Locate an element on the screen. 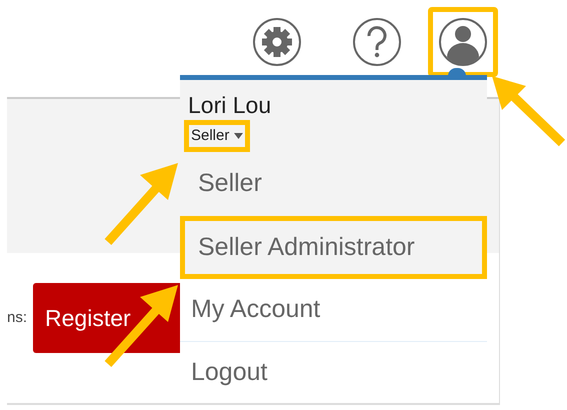 This screenshot has height=410, width=567. help-icon is located at coordinates (377, 42).